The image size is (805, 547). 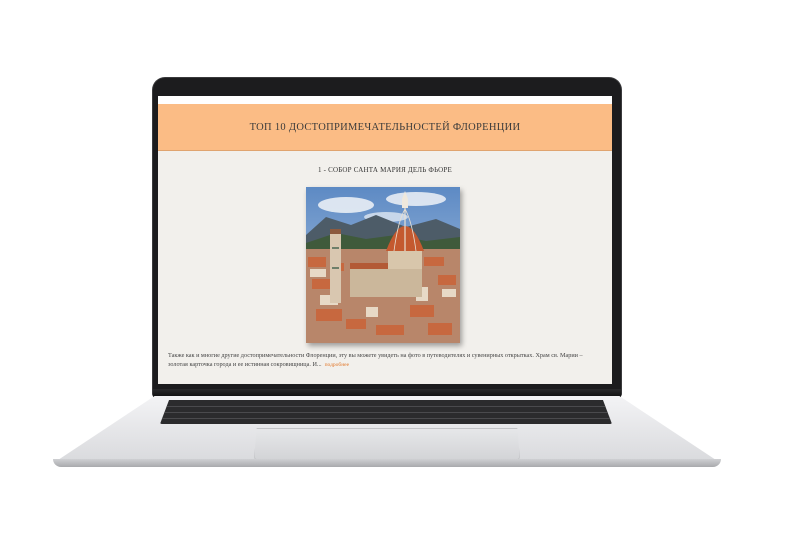 I want to click on header-banner: ТОП 10 ДОСТОПРИМЕЧАТЕЛЬНОСТЕЙ ФЛОРЕНЦИИ, so click(x=385, y=127).